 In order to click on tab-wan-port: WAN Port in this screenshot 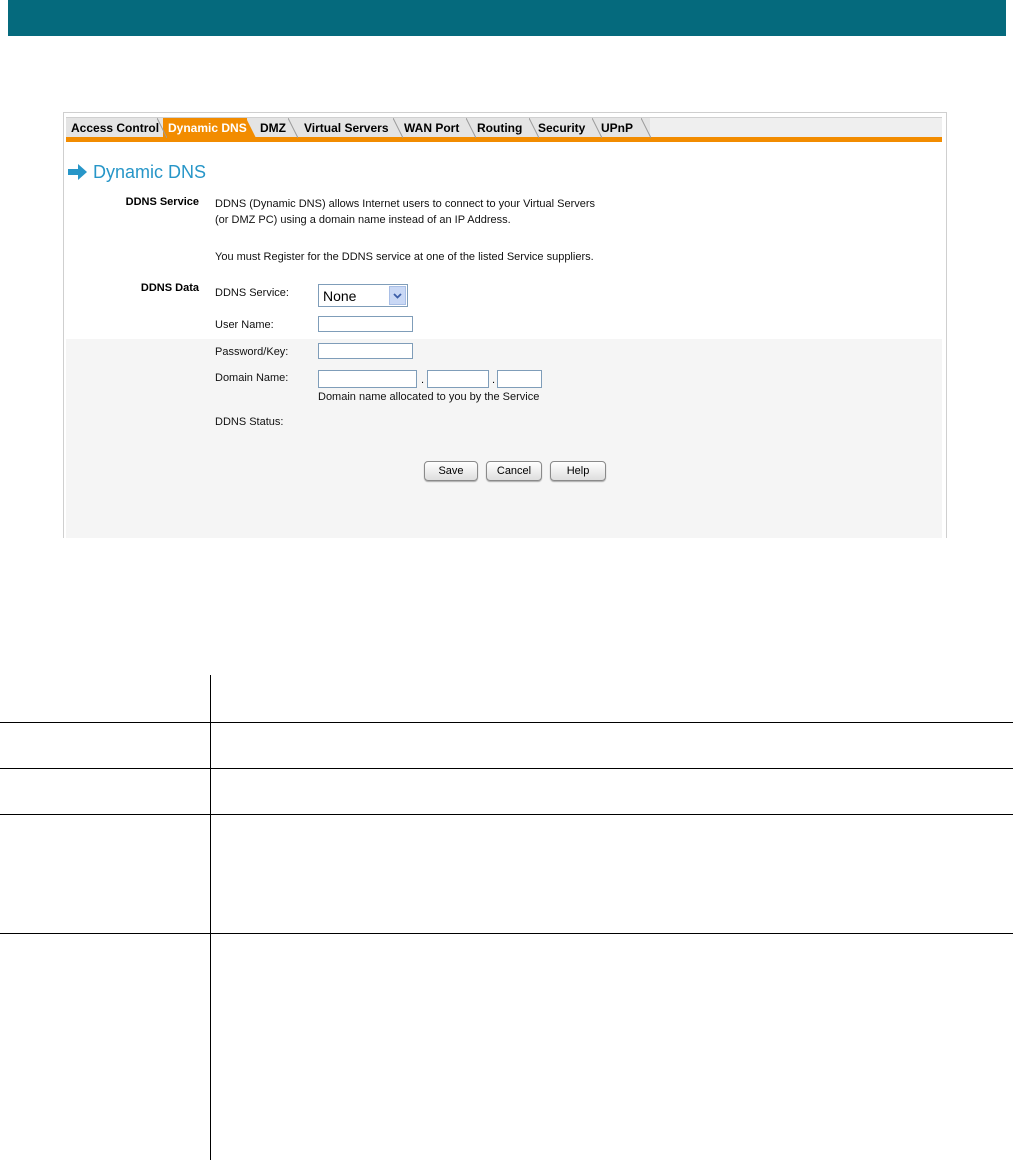, I will do `click(437, 128)`.